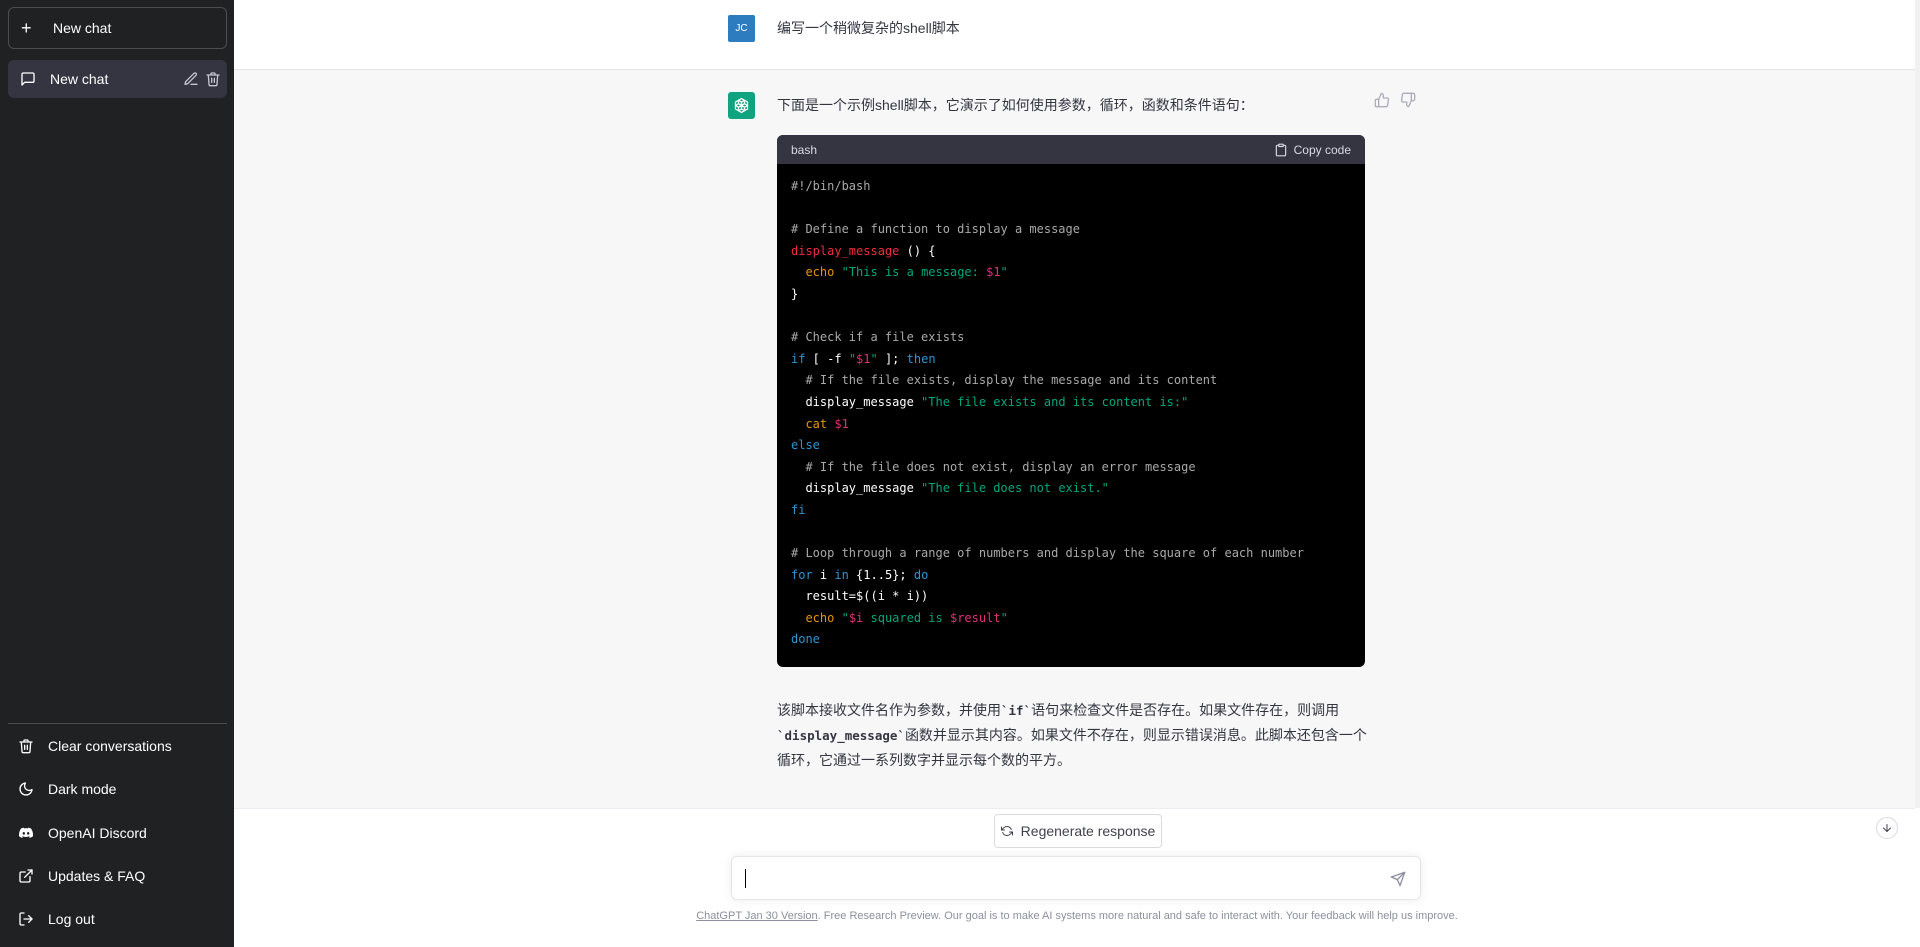 Image resolution: width=1920 pixels, height=947 pixels. Describe the element at coordinates (745, 878) in the screenshot. I see `text-cursor` at that location.